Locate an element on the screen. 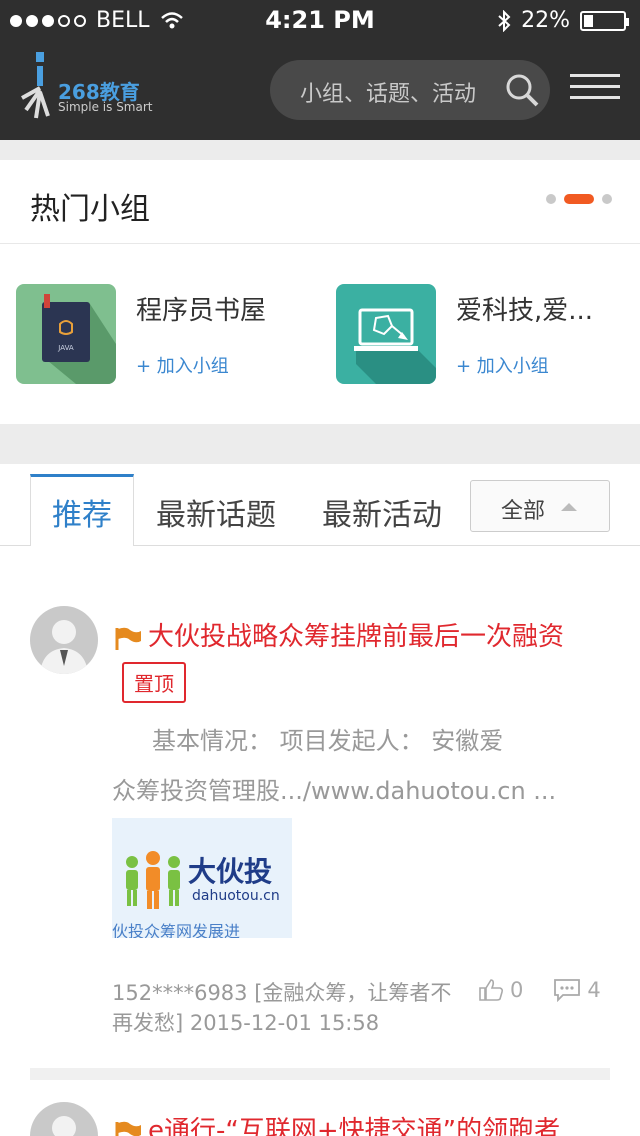  status-bar: BELL 4:21 PM 22% is located at coordinates (320, 20).